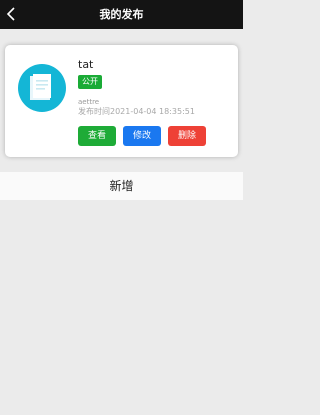  What do you see at coordinates (187, 136) in the screenshot?
I see `delete-button: 删除` at bounding box center [187, 136].